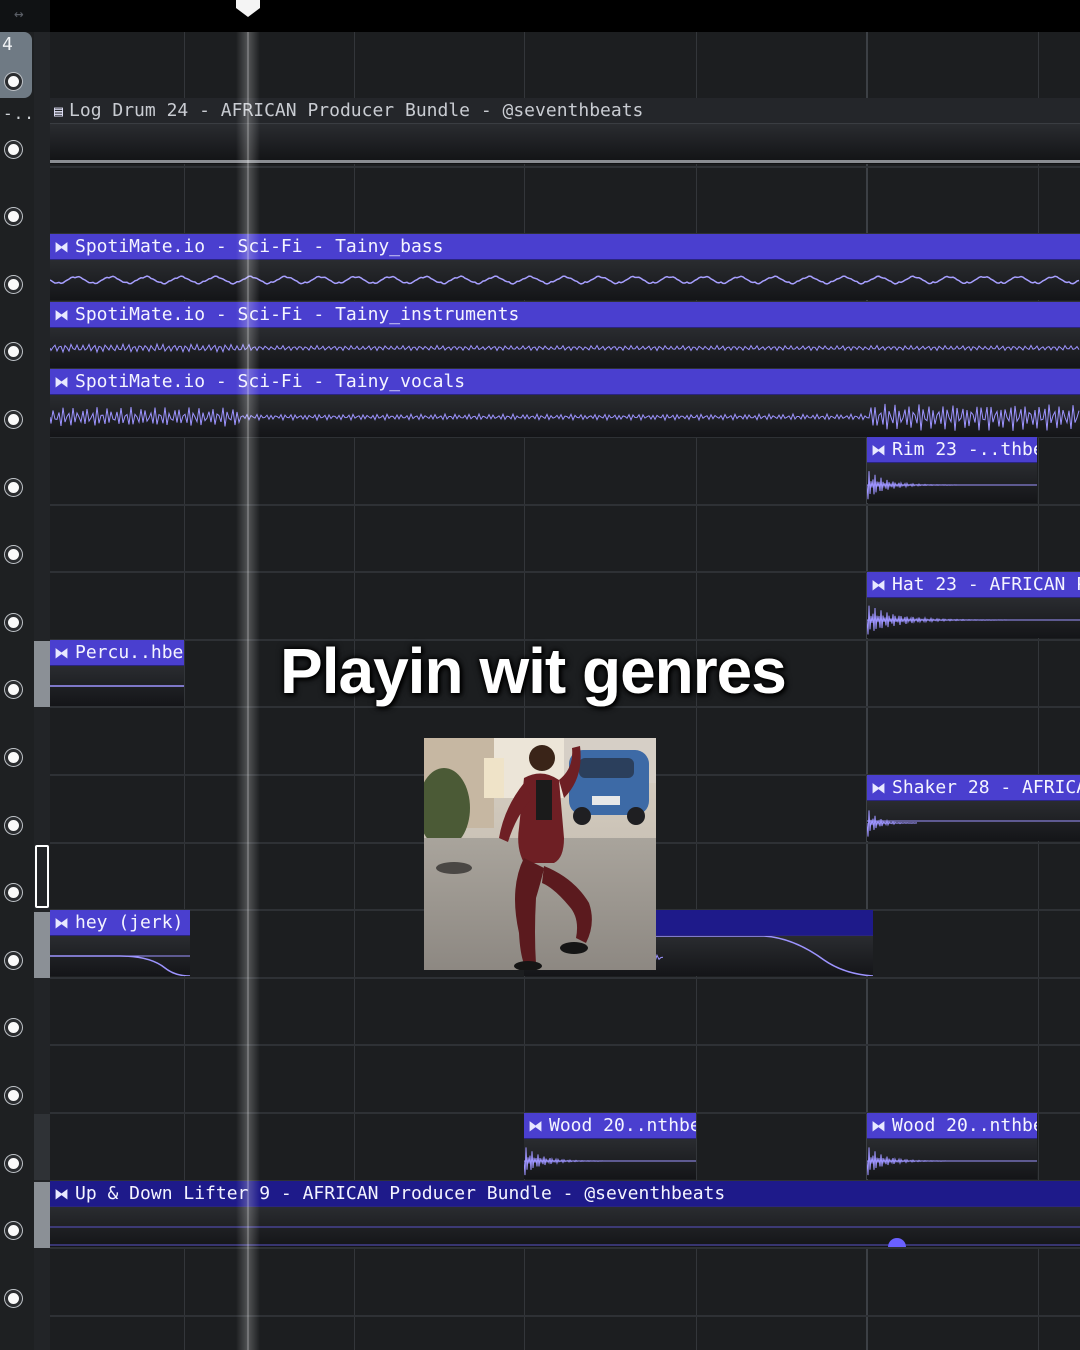 This screenshot has width=1080, height=1350. I want to click on waveform-vocals, so click(565, 417).